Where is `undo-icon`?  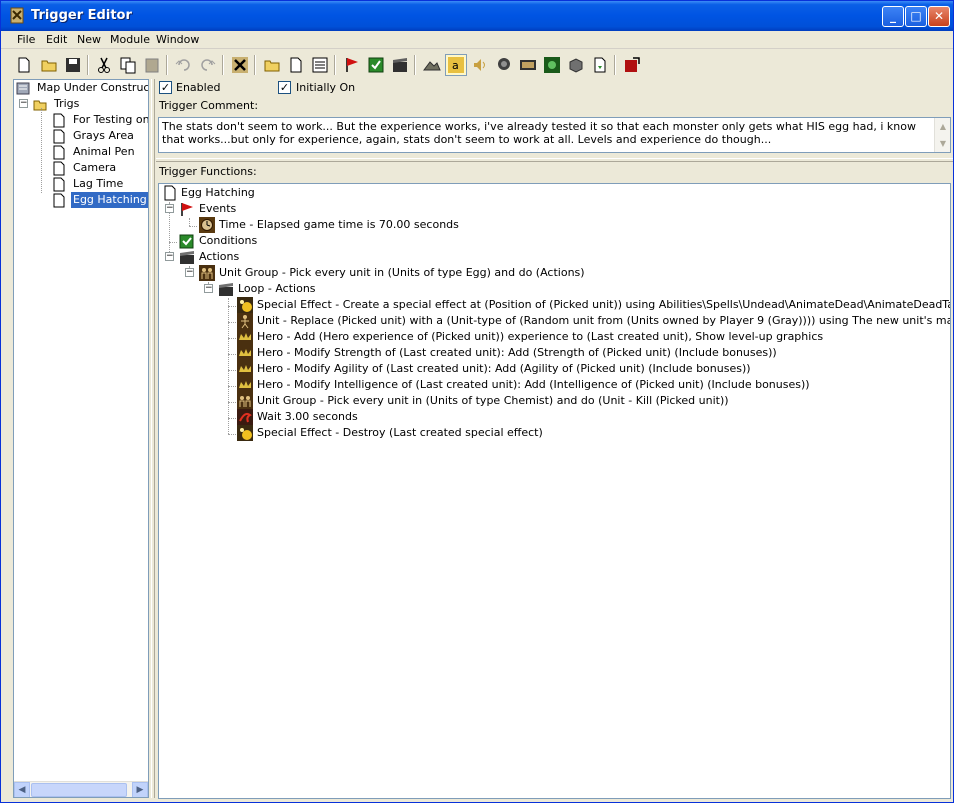
undo-icon is located at coordinates (183, 65).